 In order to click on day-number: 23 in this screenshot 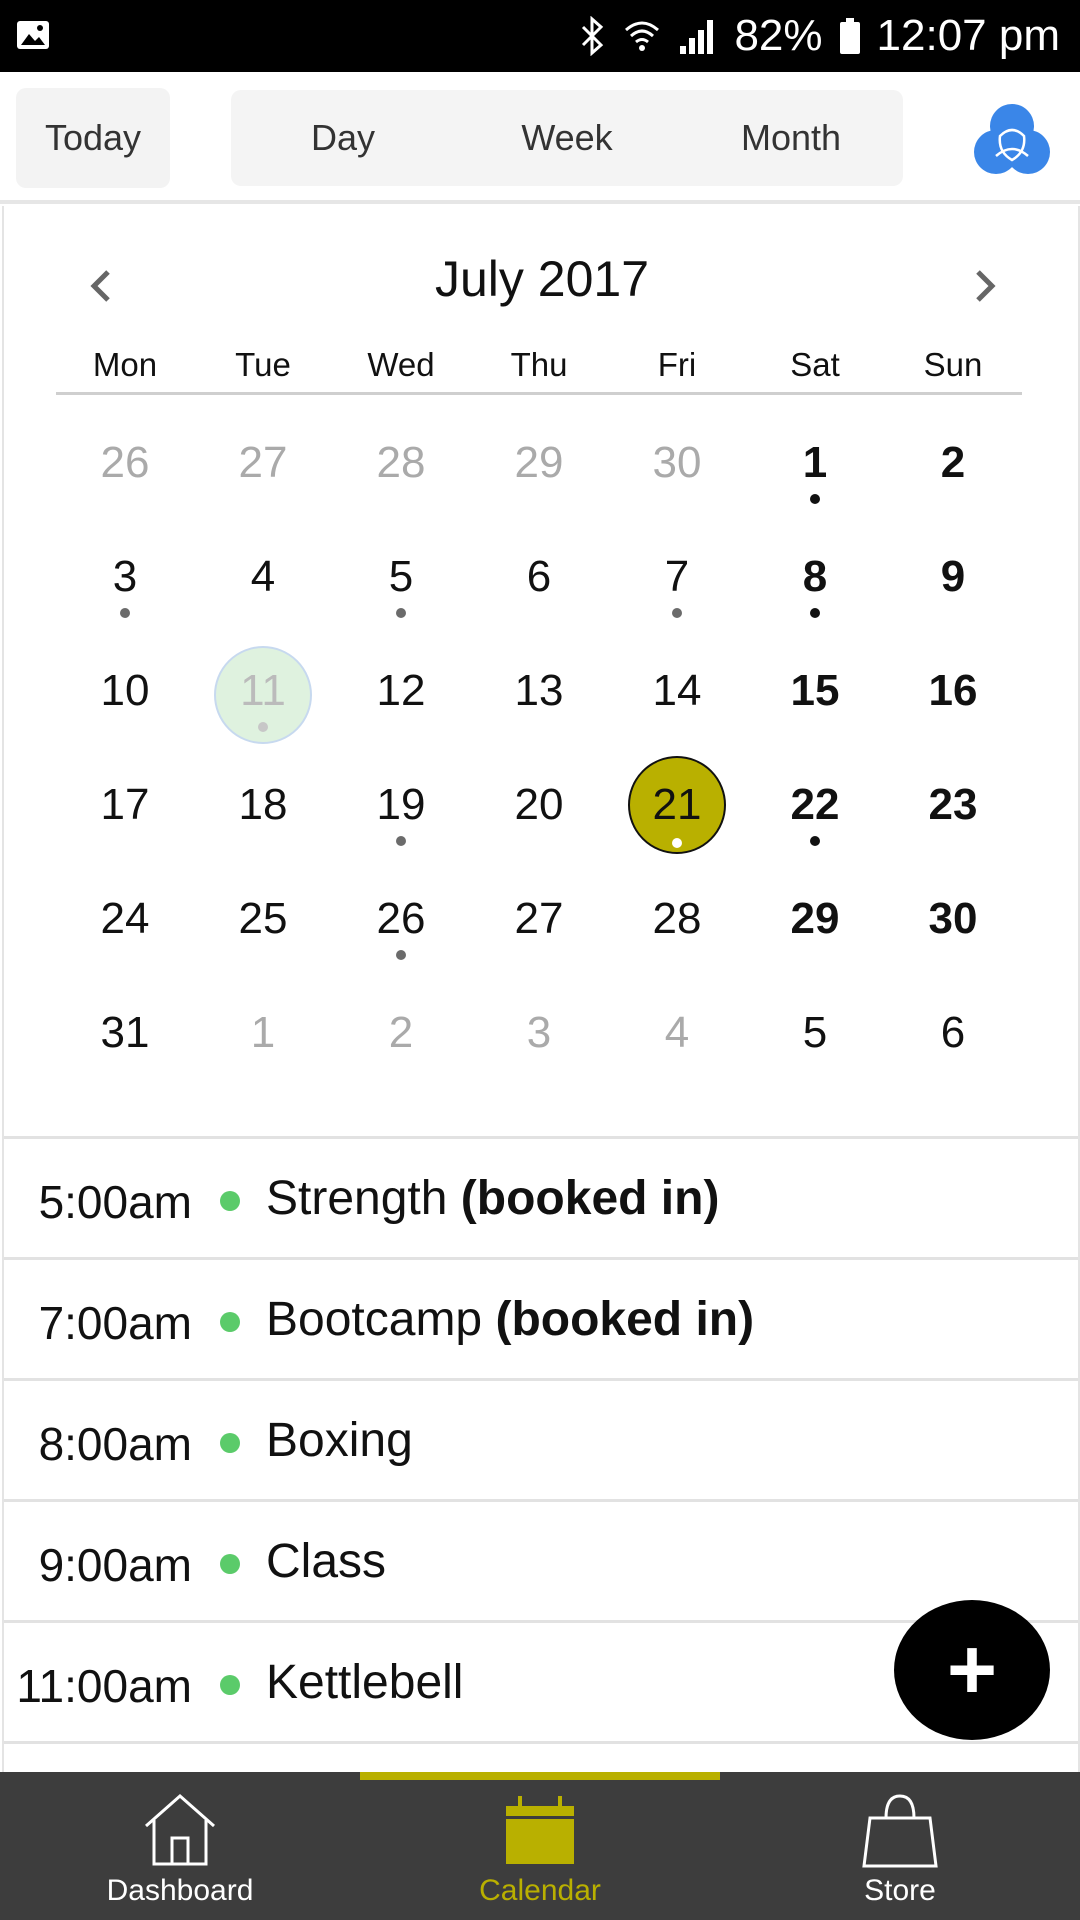, I will do `click(953, 804)`.